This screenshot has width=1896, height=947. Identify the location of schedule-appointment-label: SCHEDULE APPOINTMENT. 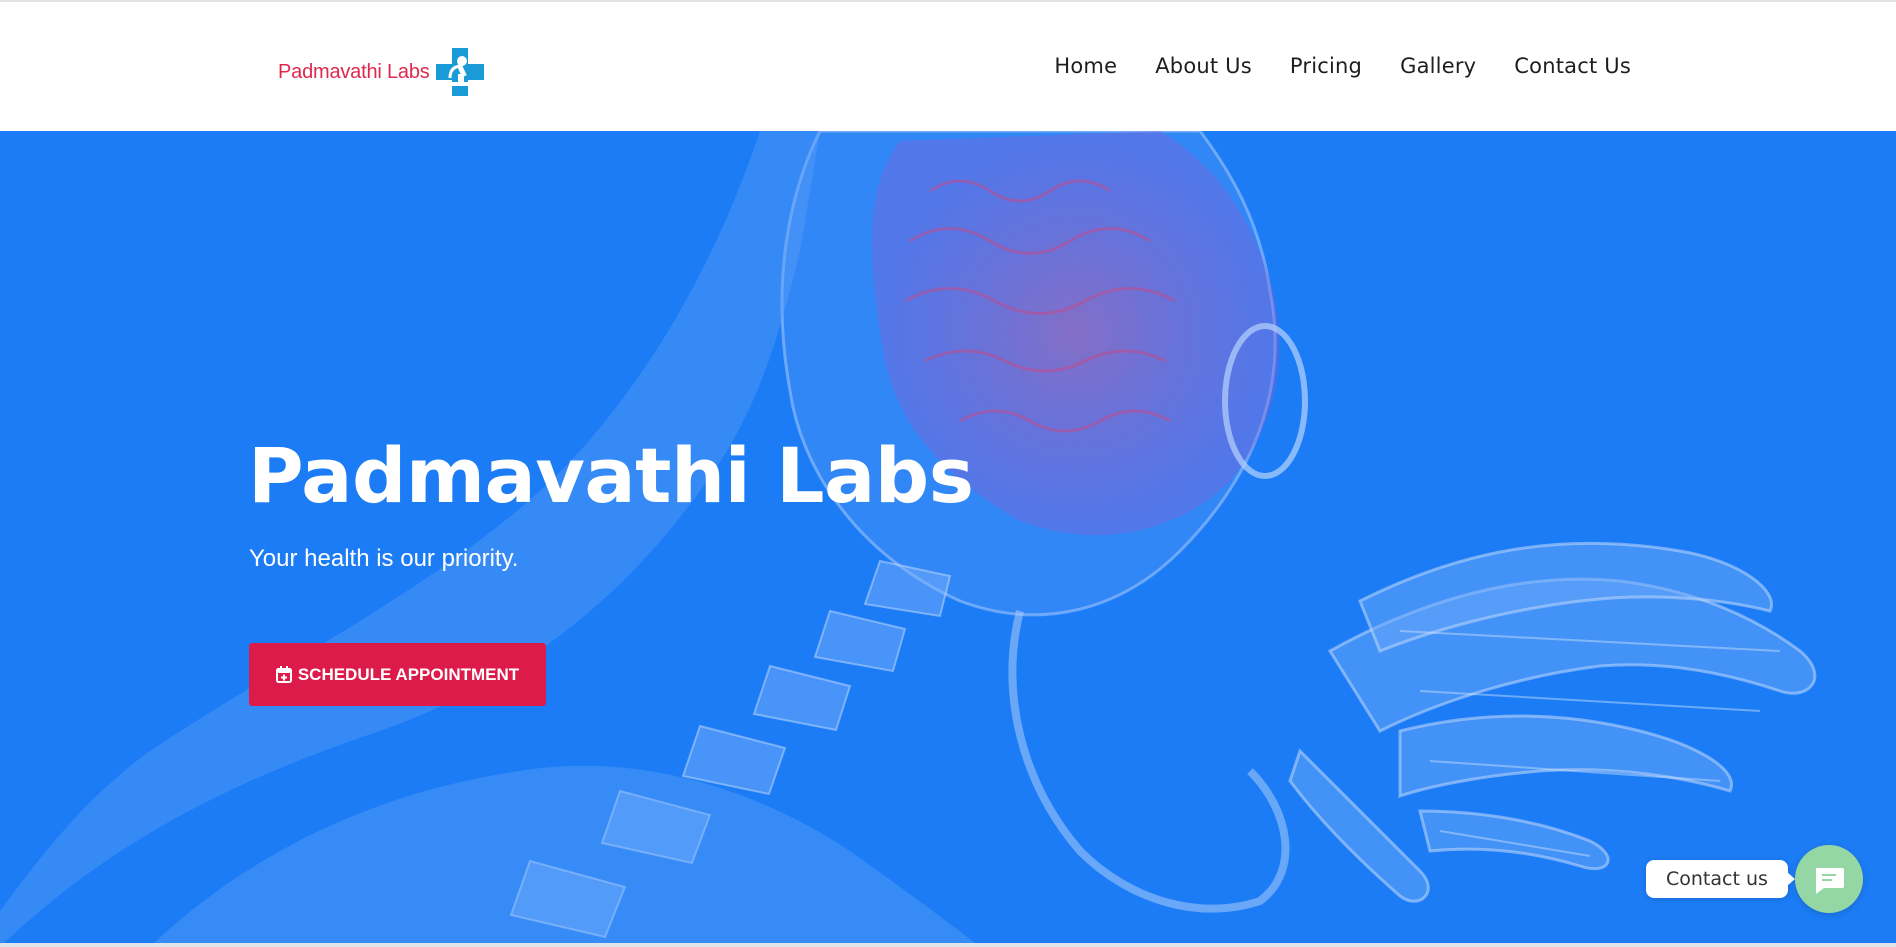
(408, 674).